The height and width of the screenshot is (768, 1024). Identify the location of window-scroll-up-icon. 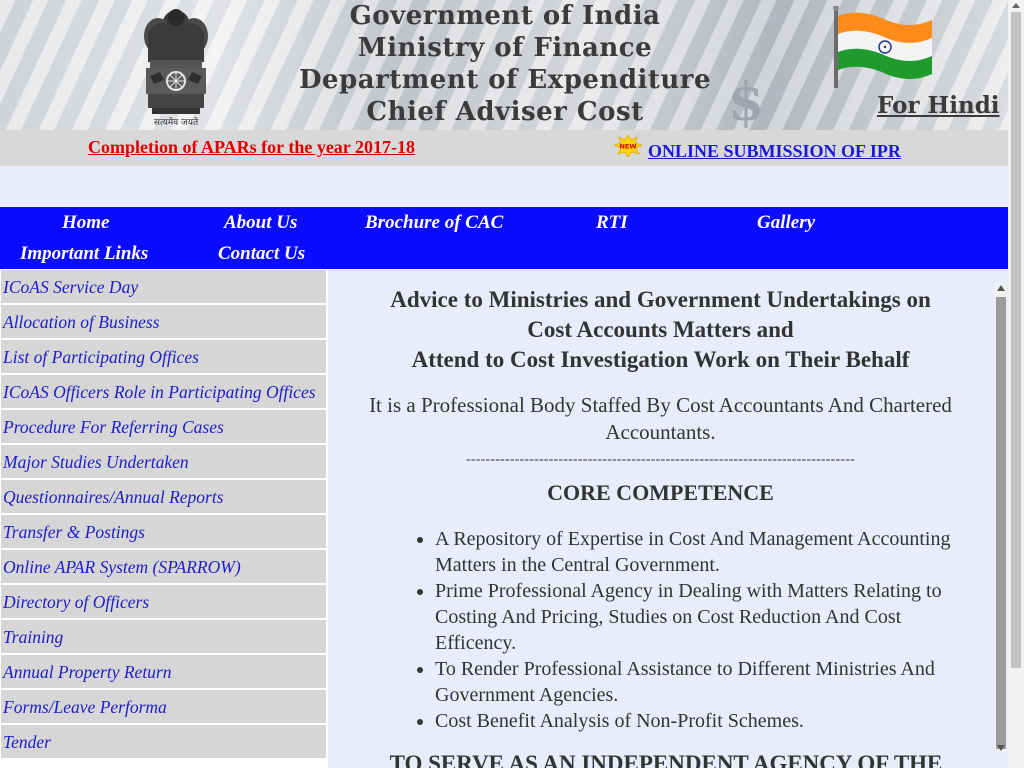
(1016, 5).